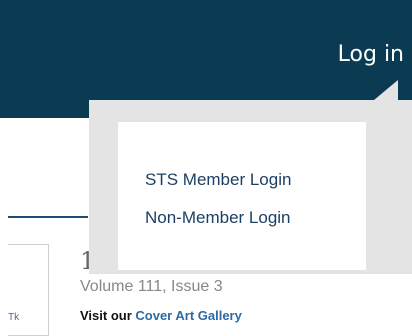 Image resolution: width=412 pixels, height=336 pixels. What do you see at coordinates (108, 315) in the screenshot?
I see `cover-art-prefix: Visit our` at bounding box center [108, 315].